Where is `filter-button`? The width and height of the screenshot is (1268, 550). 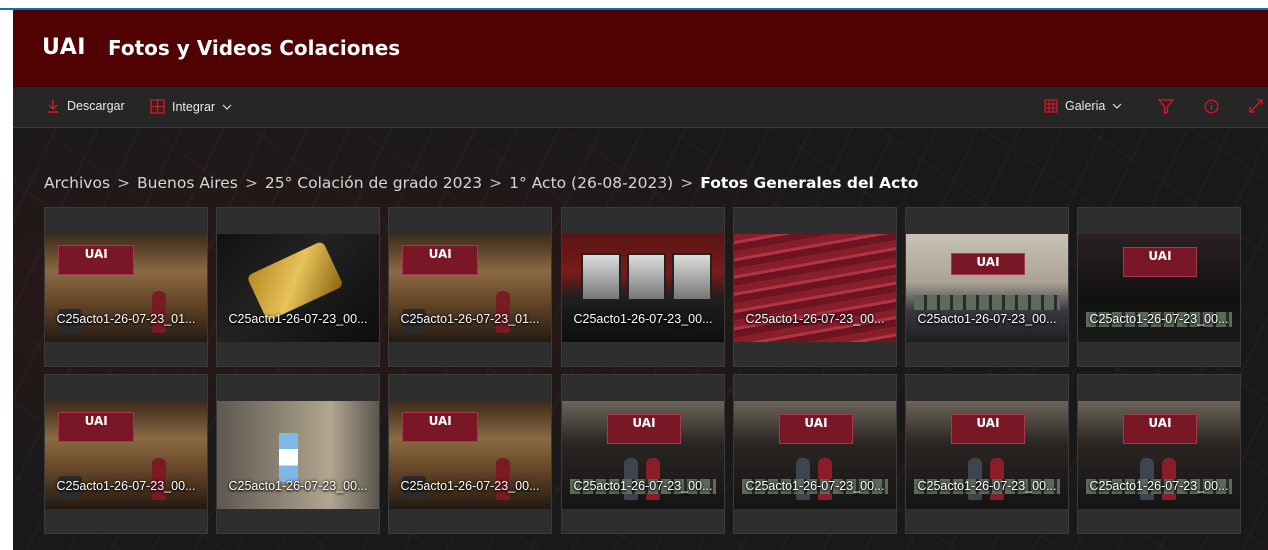
filter-button is located at coordinates (1166, 106).